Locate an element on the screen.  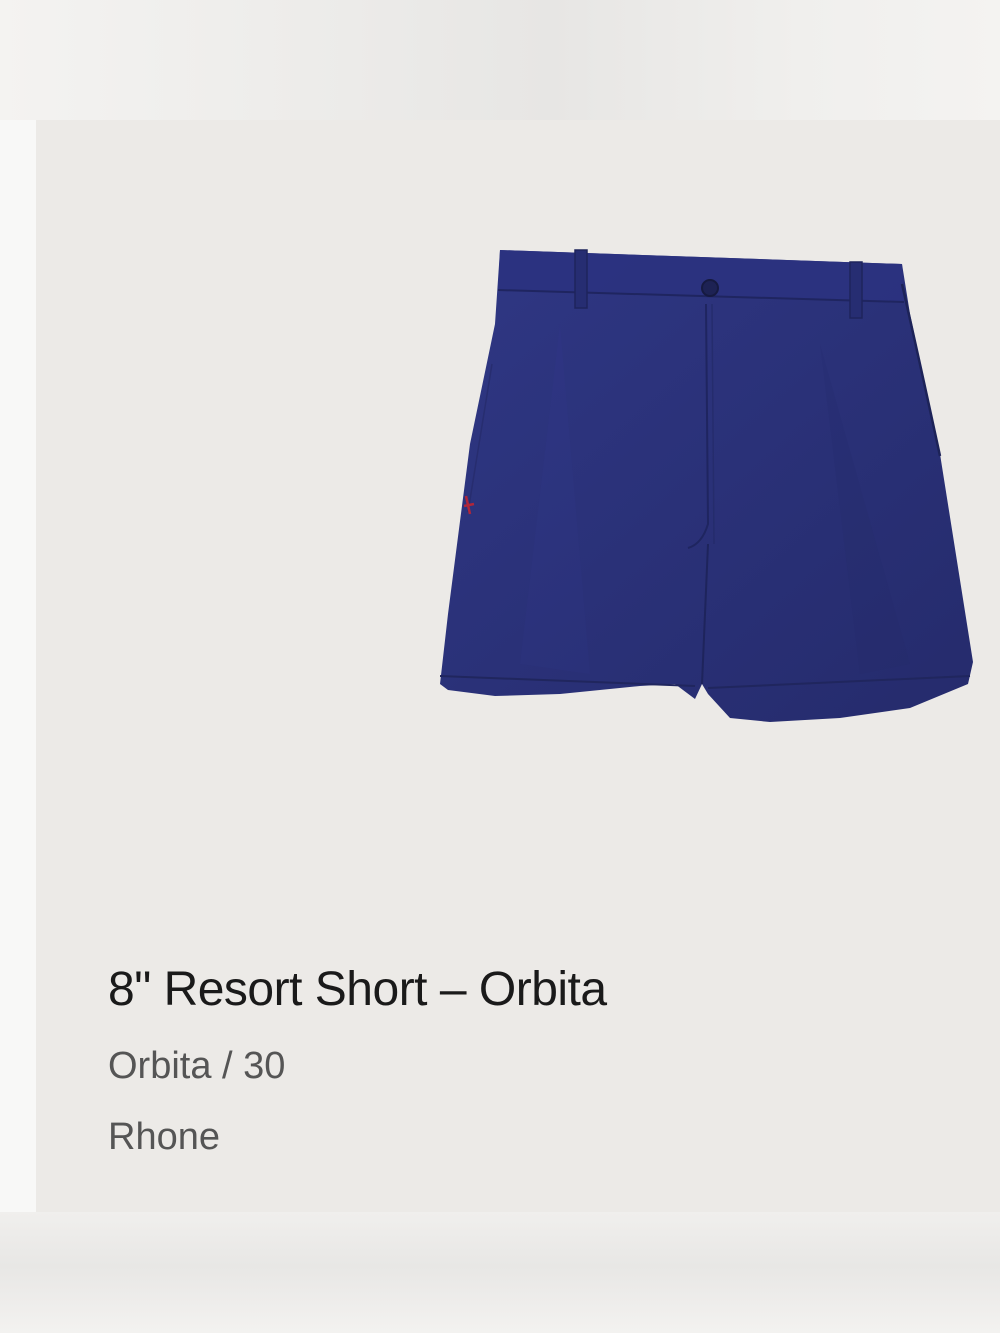
left-edge-strip is located at coordinates (18, 666).